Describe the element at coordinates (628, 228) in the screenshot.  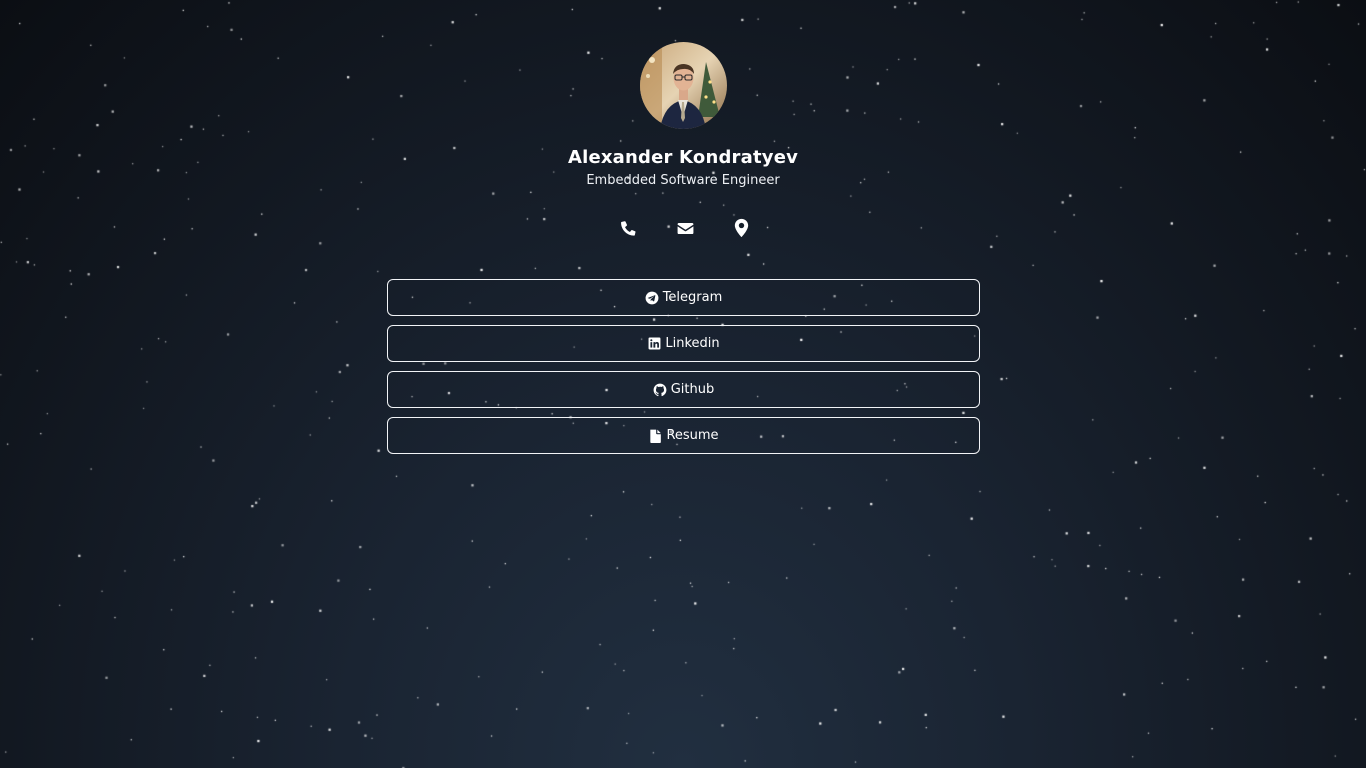
I see `phone-icon` at that location.